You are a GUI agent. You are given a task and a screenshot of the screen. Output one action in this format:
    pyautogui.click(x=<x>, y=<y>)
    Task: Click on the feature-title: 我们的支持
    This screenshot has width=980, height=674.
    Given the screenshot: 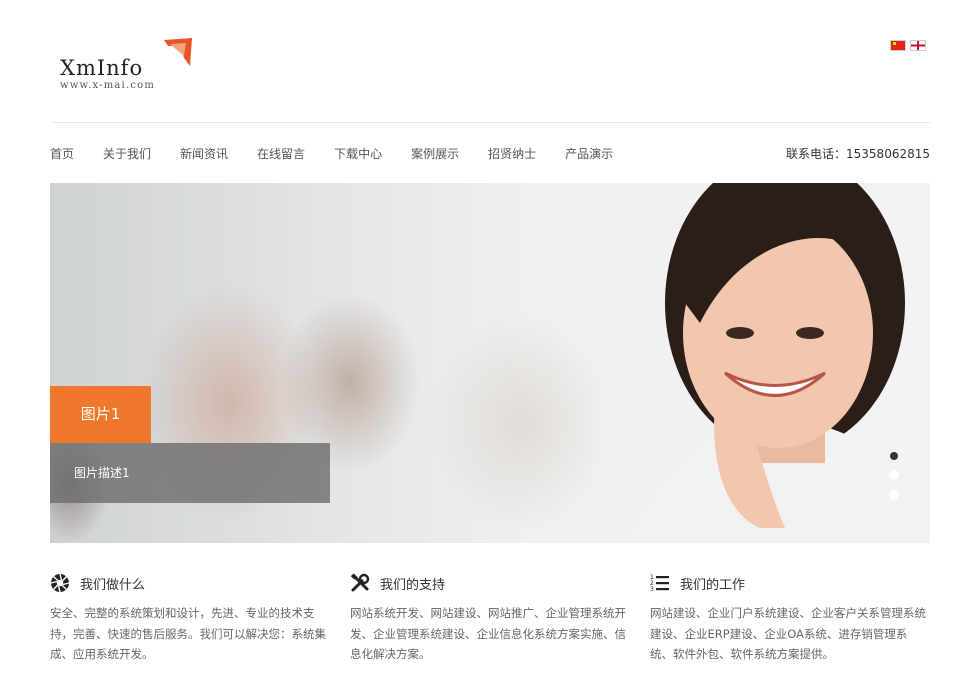 What is the action you would take?
    pyautogui.click(x=413, y=585)
    